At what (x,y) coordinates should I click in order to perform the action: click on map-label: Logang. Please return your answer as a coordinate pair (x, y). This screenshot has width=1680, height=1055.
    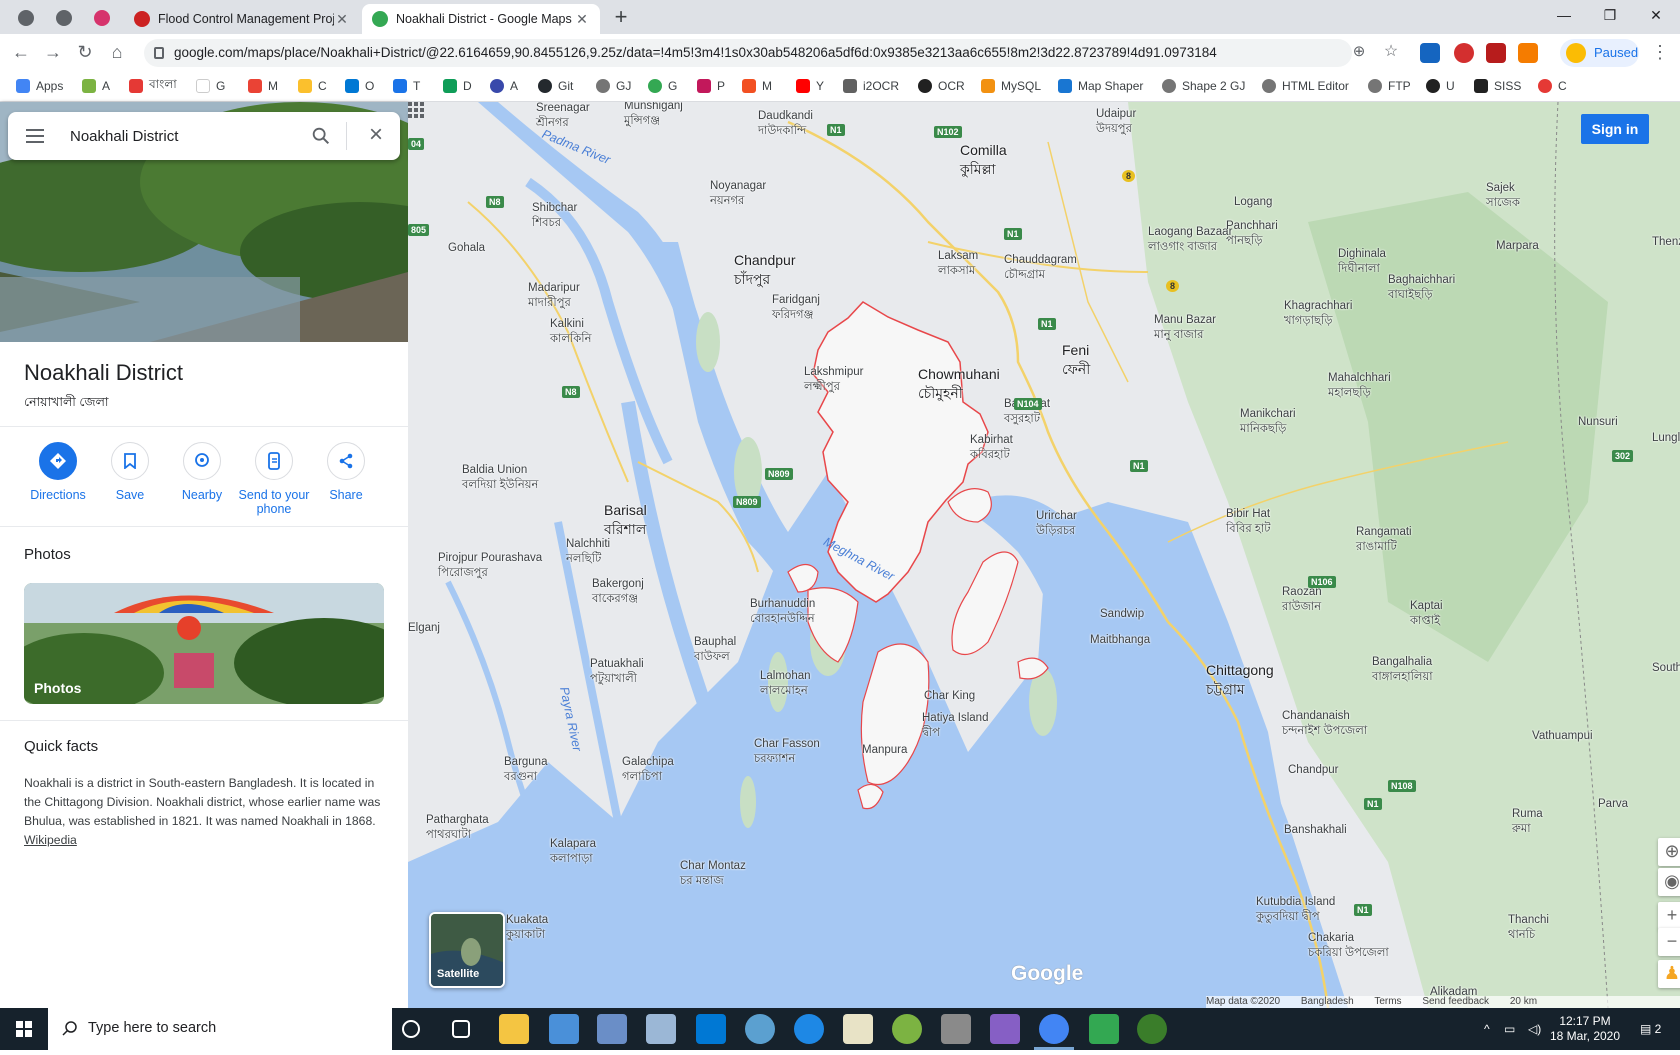
    Looking at the image, I should click on (1253, 202).